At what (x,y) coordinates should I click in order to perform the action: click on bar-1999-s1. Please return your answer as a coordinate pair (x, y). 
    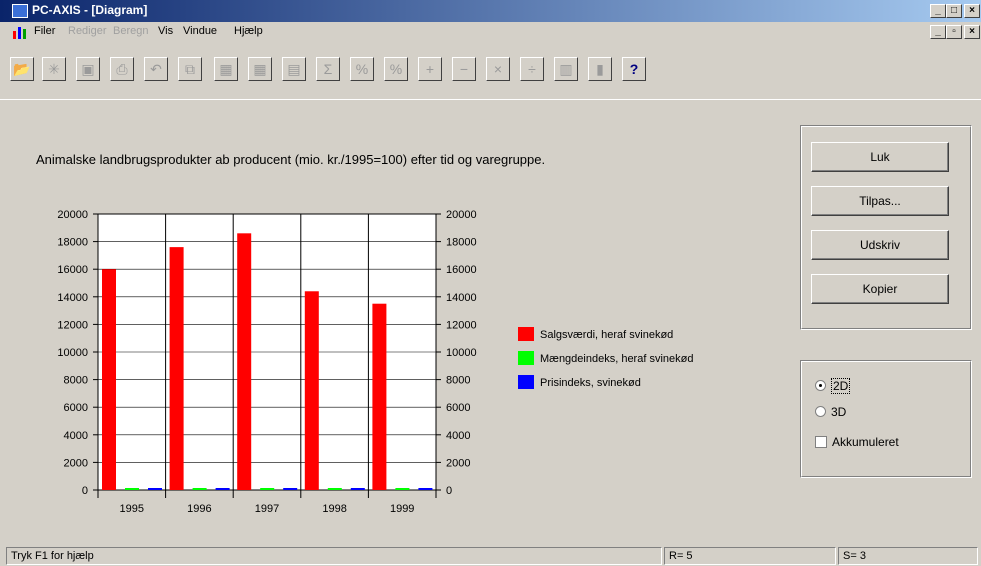
    Looking at the image, I should click on (402, 489).